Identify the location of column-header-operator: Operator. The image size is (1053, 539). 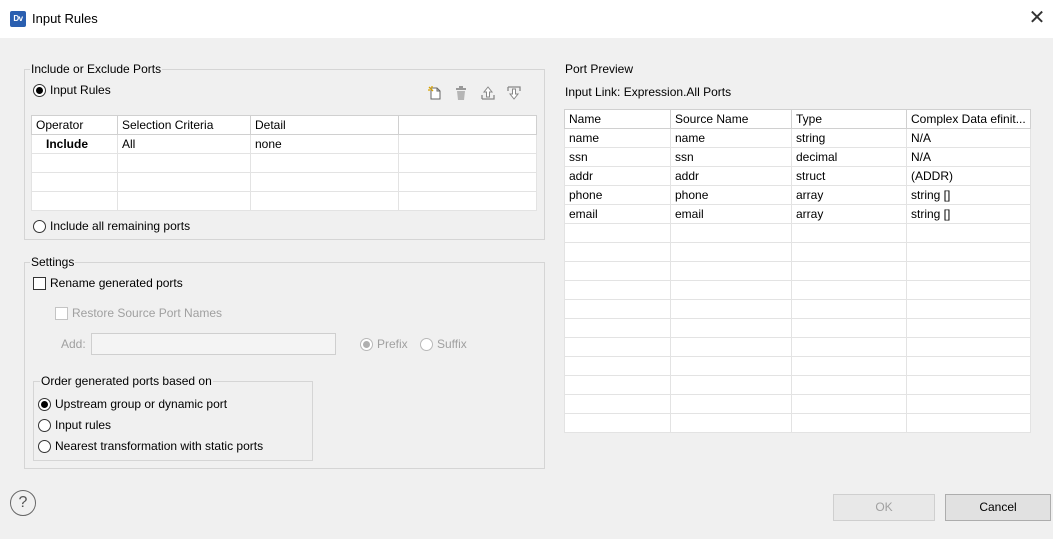
(74, 125).